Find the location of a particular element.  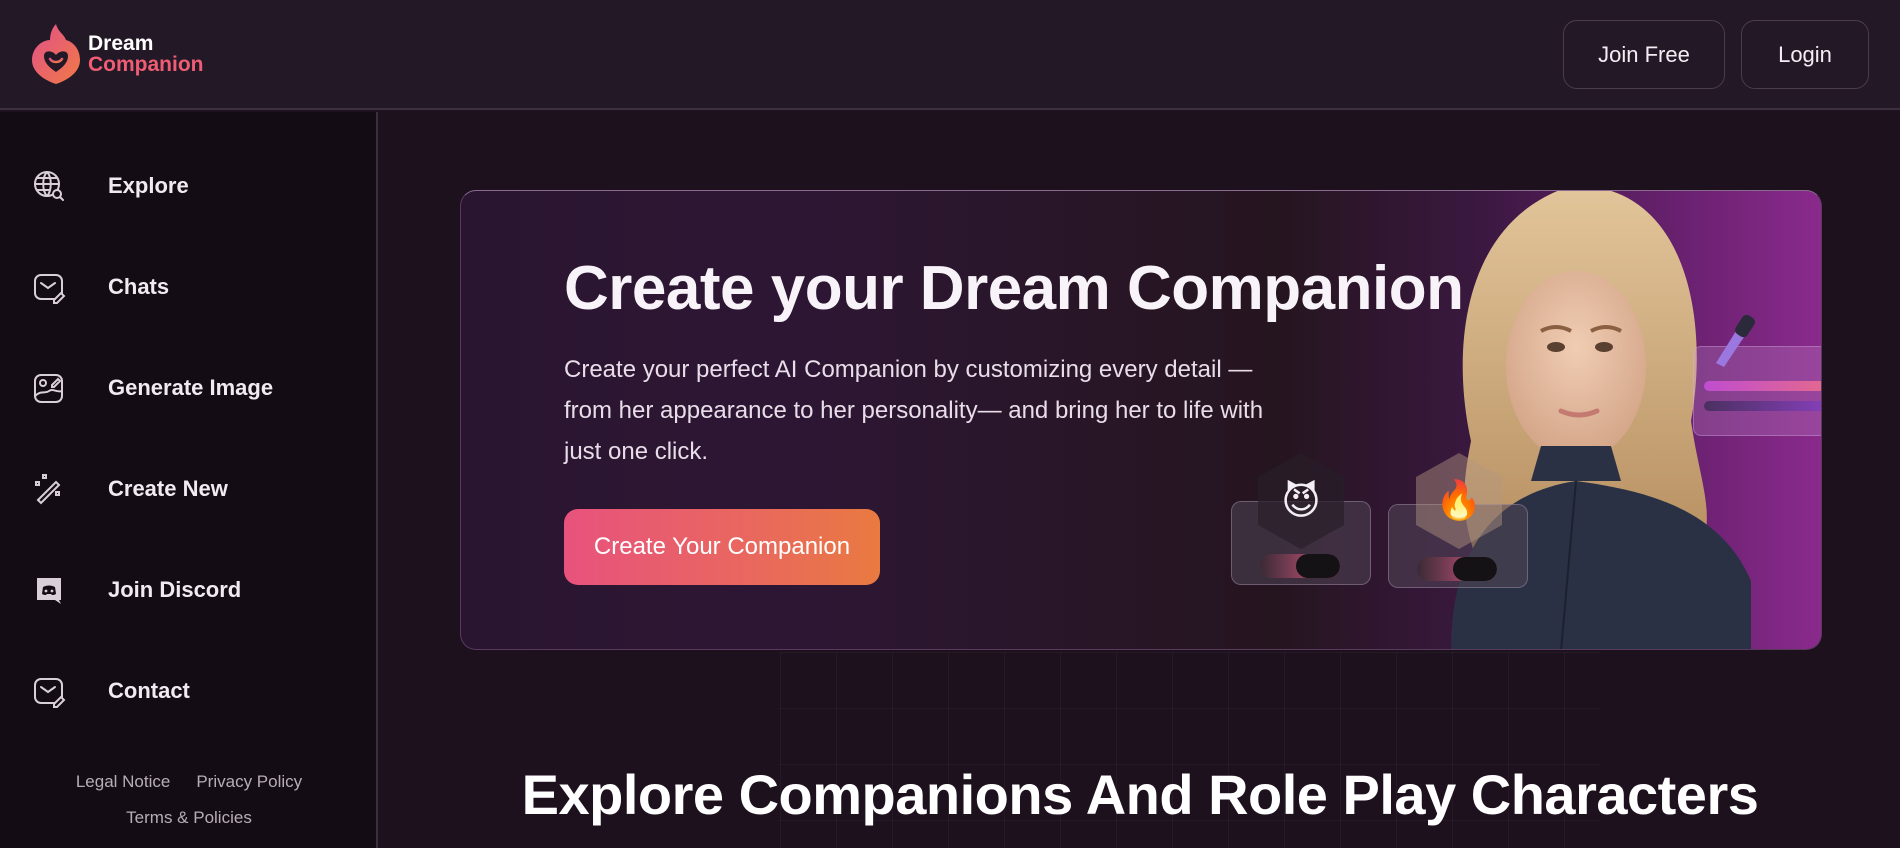

terms-policies-link: Terms & Policies is located at coordinates (189, 818).